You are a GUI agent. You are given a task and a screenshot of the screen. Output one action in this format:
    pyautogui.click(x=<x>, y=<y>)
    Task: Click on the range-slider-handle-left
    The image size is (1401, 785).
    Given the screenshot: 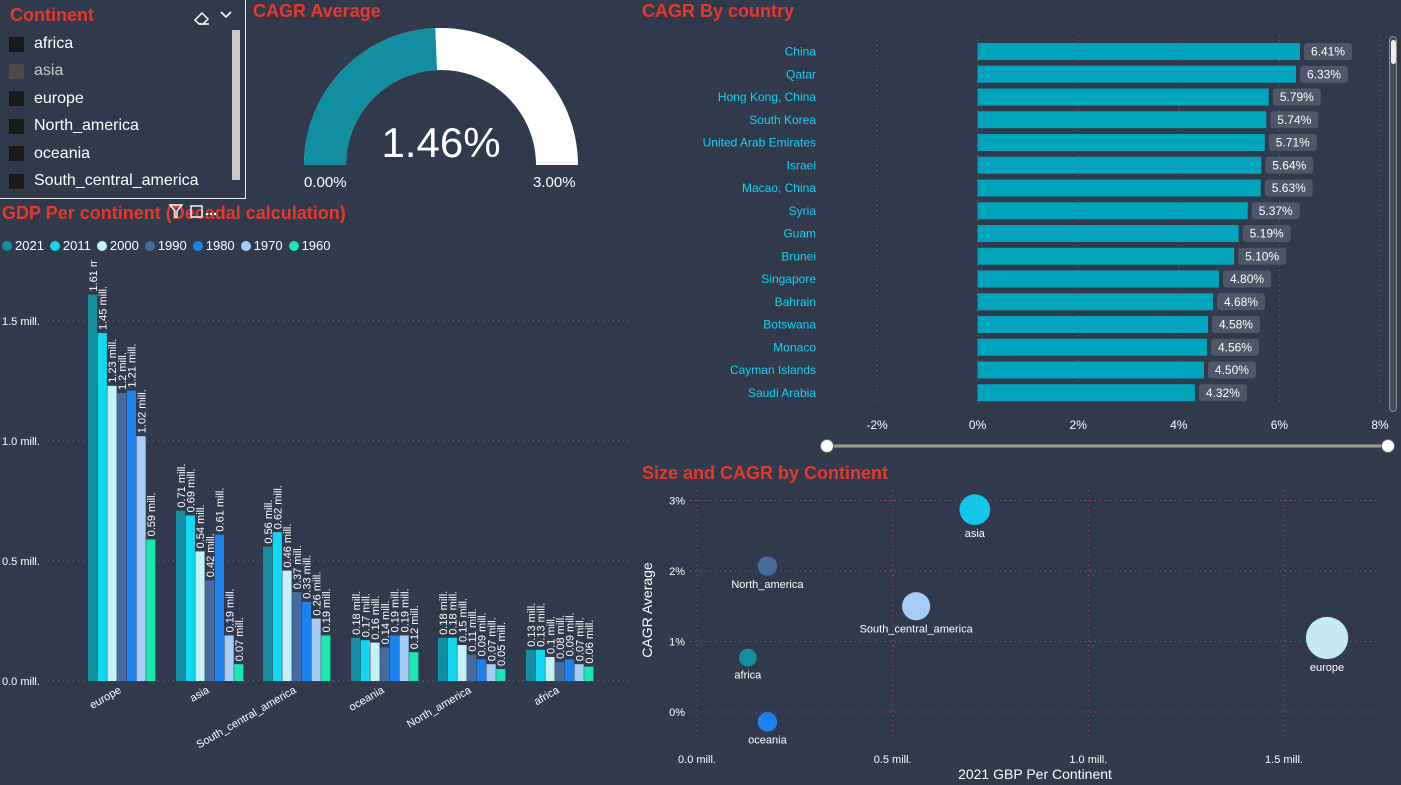 What is the action you would take?
    pyautogui.click(x=827, y=446)
    